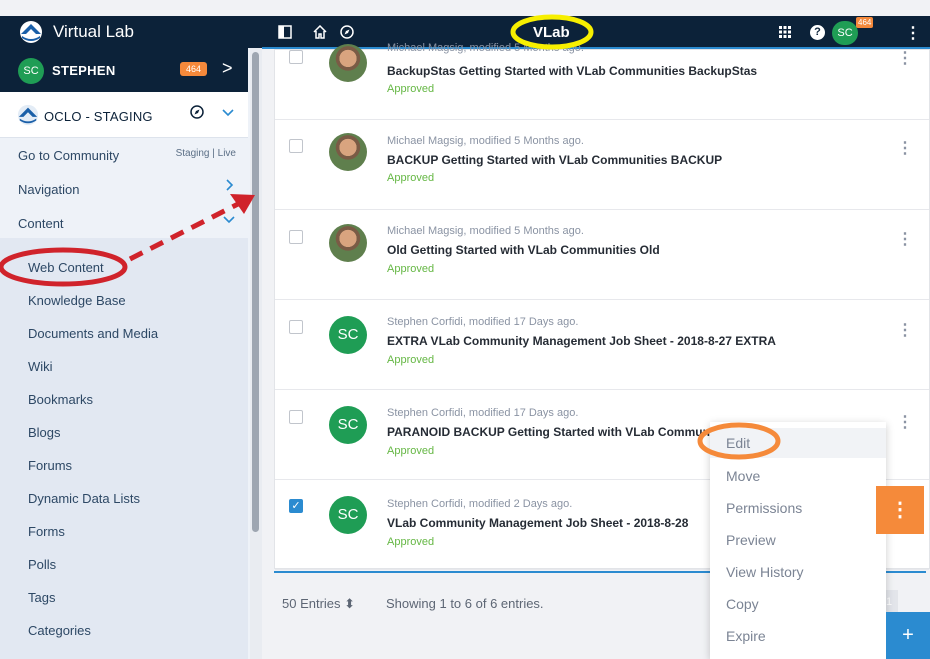  What do you see at coordinates (124, 189) in the screenshot?
I see `sidebar-item-navigation: Navigation` at bounding box center [124, 189].